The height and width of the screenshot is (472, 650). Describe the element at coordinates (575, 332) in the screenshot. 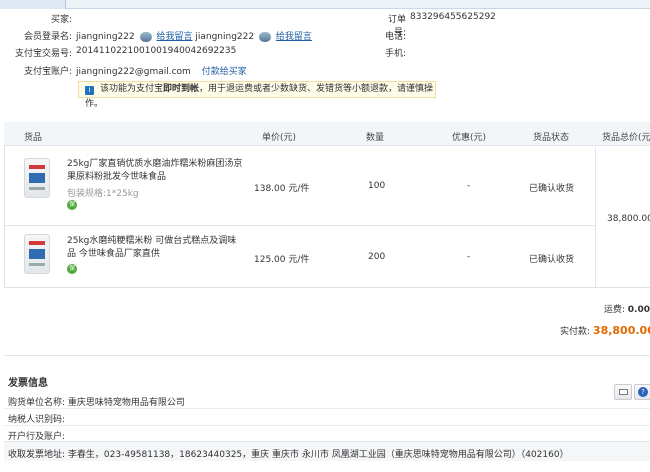

I see `paid-label: 实付款:` at that location.